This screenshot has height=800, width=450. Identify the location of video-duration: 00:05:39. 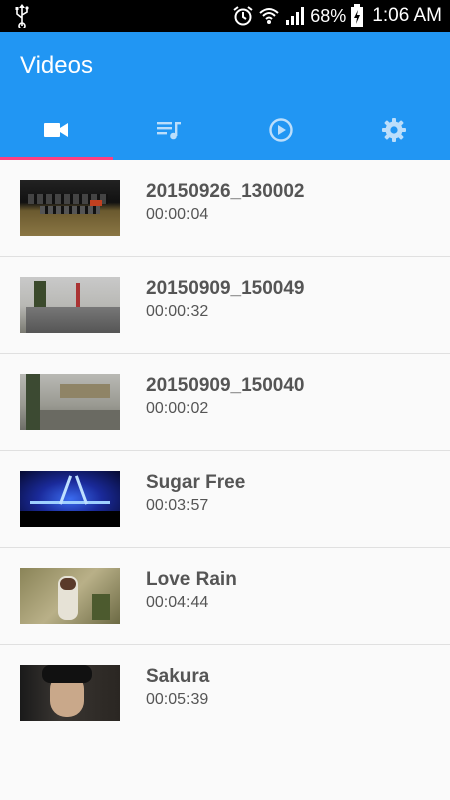
(177, 699).